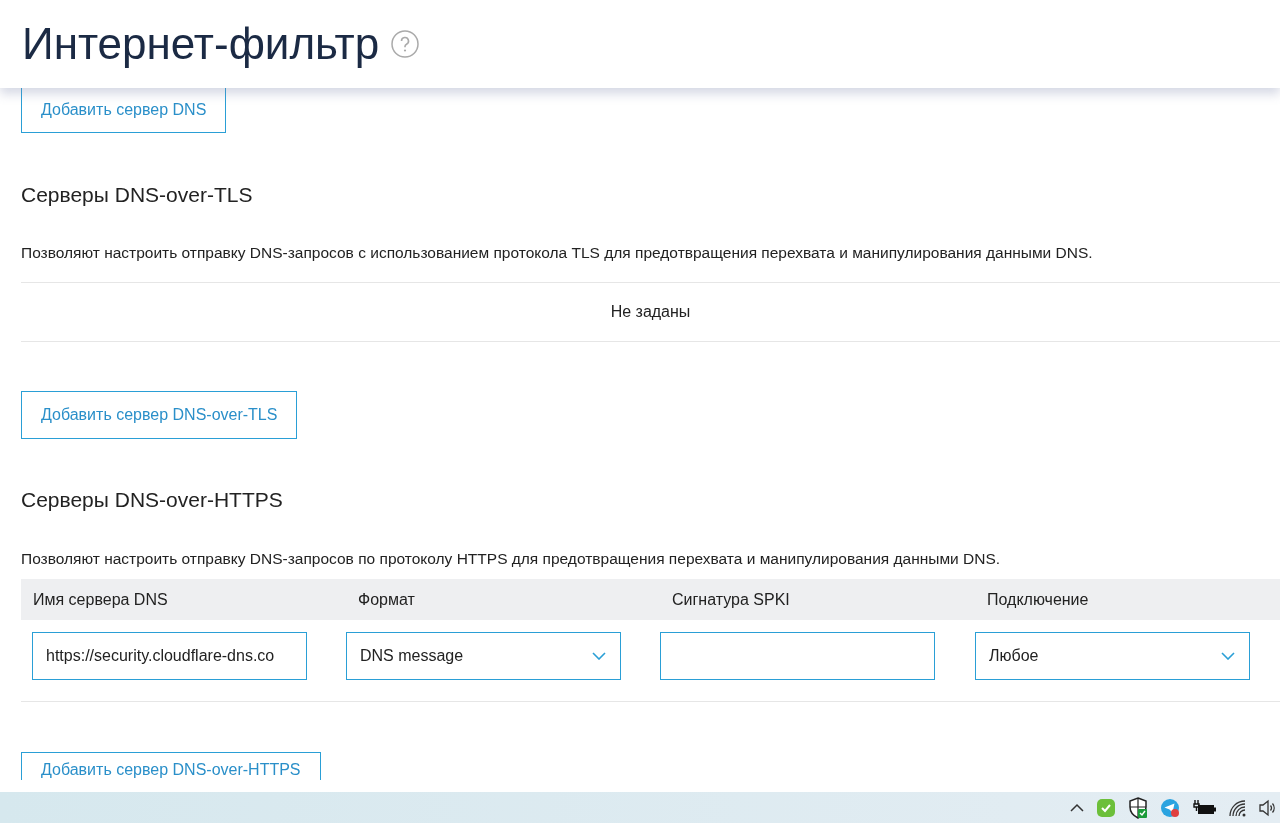 The image size is (1280, 823). I want to click on select-field: Любое, so click(1112, 656).